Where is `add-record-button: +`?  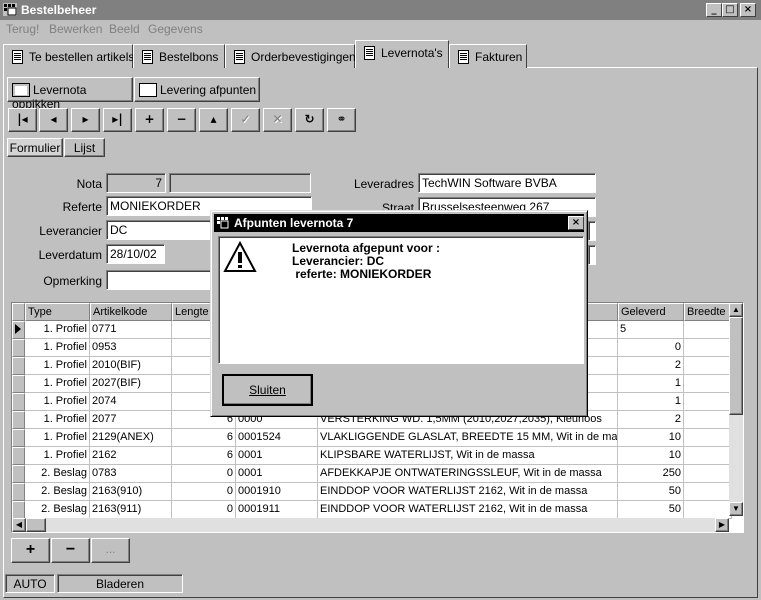
add-record-button: + is located at coordinates (149, 120).